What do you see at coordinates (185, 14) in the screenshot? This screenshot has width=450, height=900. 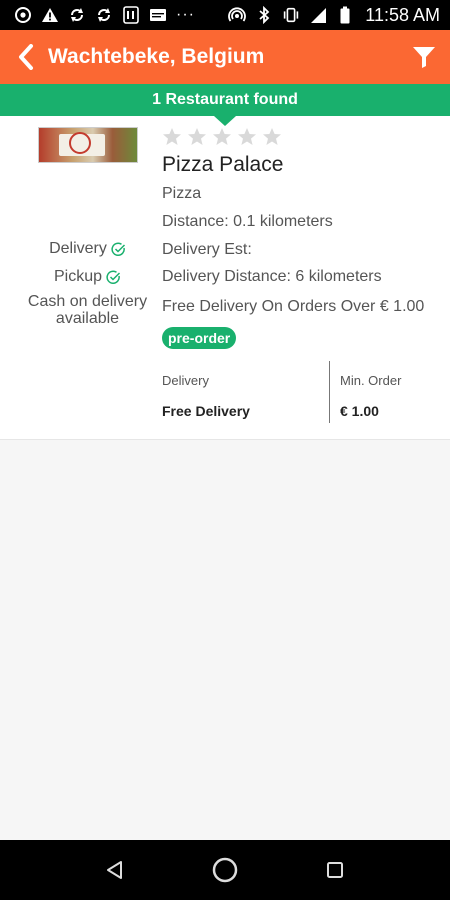 I see `more-dots-icon: ···` at bounding box center [185, 14].